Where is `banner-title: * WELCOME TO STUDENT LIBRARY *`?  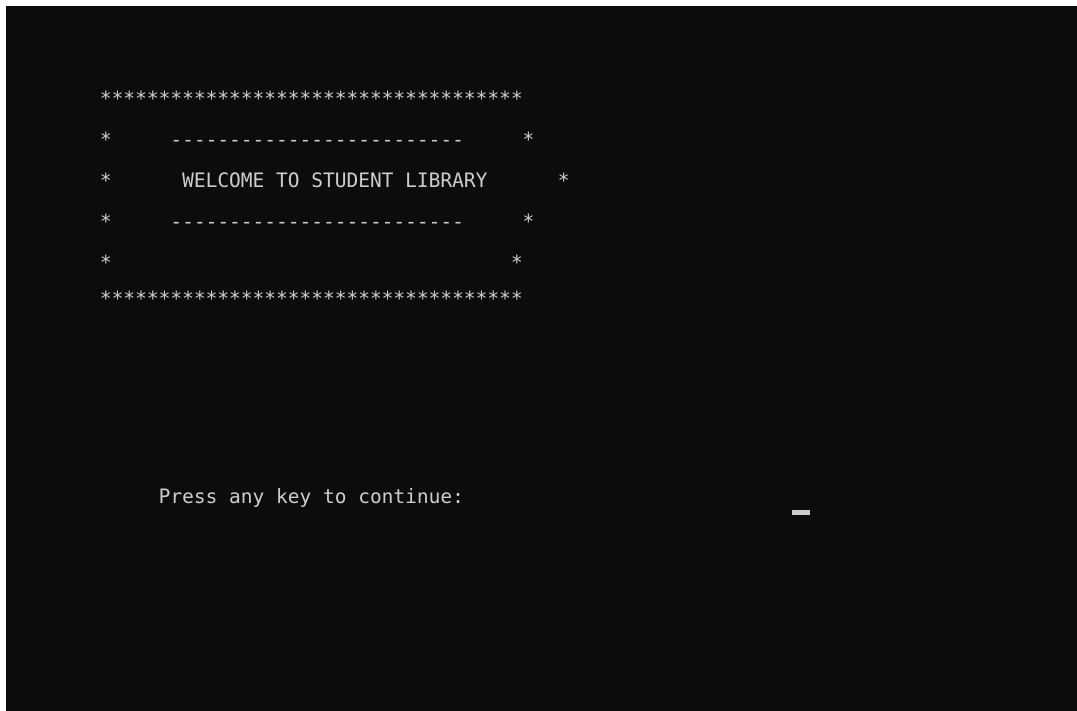 banner-title: * WELCOME TO STUDENT LIBRARY * is located at coordinates (288, 180).